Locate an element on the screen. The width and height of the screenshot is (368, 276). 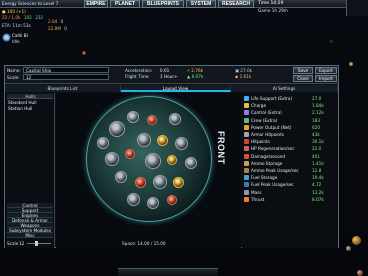
stat-row: Ammo Storage 1.41k is located at coordinates (290, 163).